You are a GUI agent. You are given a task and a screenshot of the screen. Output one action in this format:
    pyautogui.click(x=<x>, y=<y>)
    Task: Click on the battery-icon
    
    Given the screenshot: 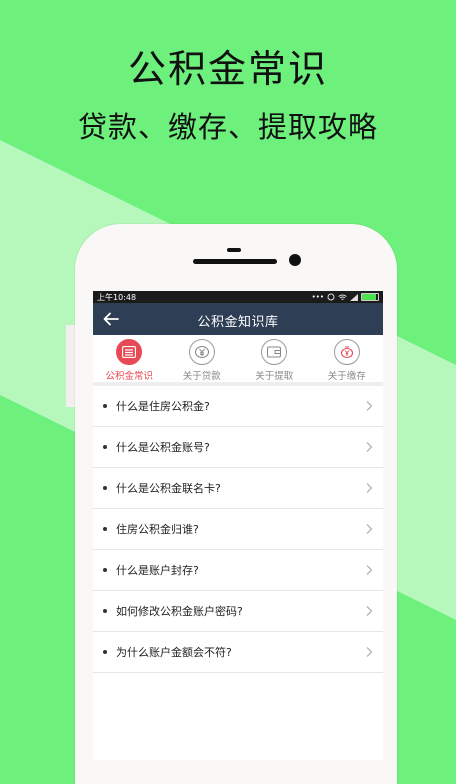 What is the action you would take?
    pyautogui.click(x=370, y=297)
    